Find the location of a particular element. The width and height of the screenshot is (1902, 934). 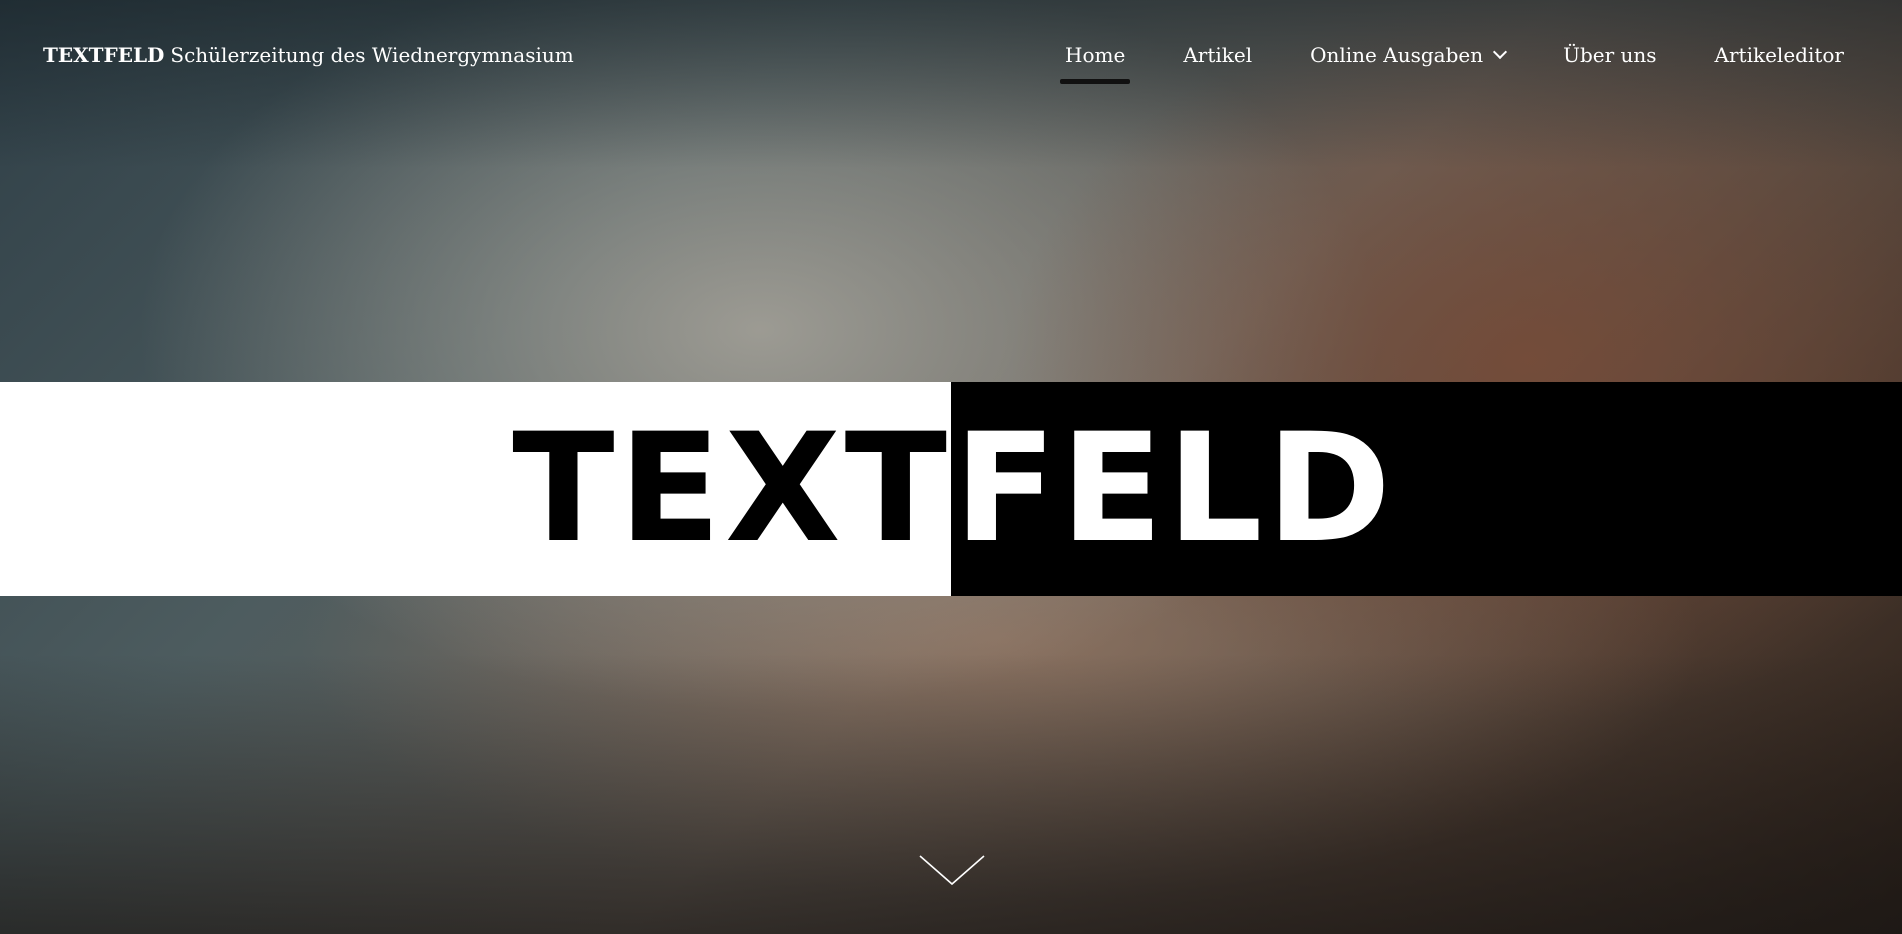

hero-logo-text-right: FELD is located at coordinates (1175, 489).